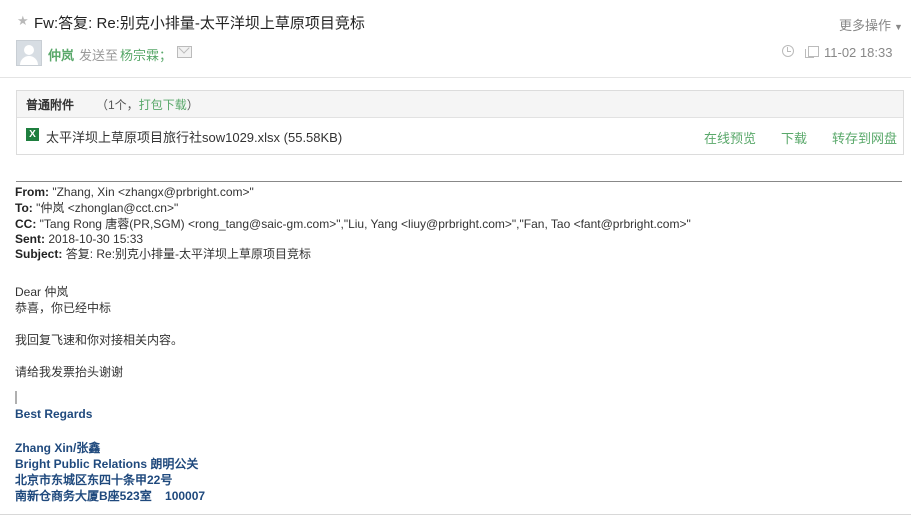 The width and height of the screenshot is (911, 517). What do you see at coordinates (32, 134) in the screenshot?
I see `excel-file-icon: X` at bounding box center [32, 134].